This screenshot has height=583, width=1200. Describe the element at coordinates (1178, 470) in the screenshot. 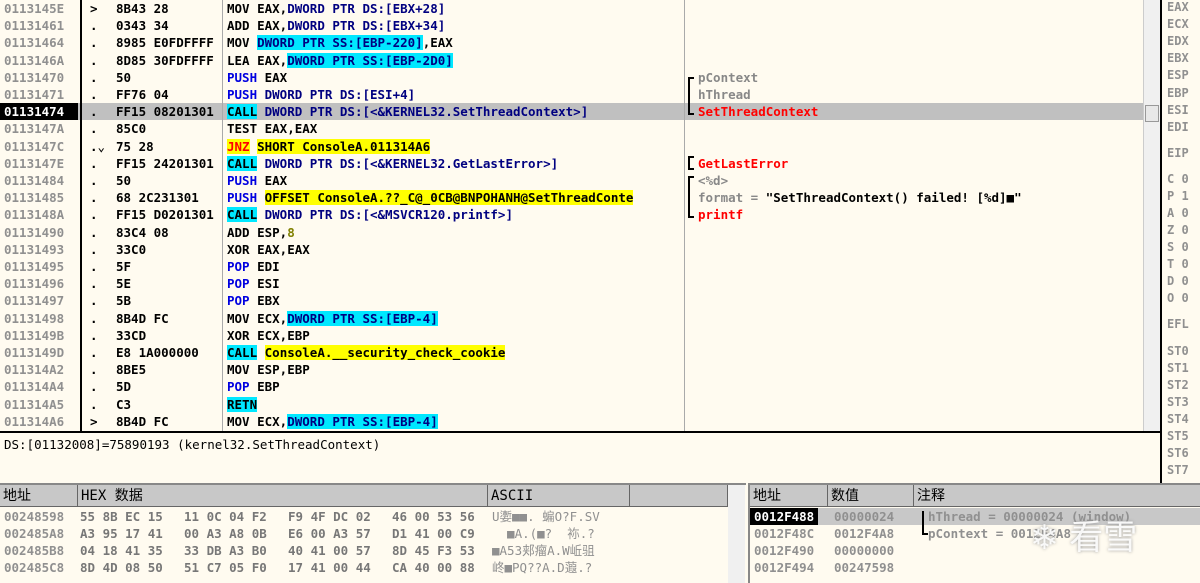

I see `register-label: ST7` at that location.